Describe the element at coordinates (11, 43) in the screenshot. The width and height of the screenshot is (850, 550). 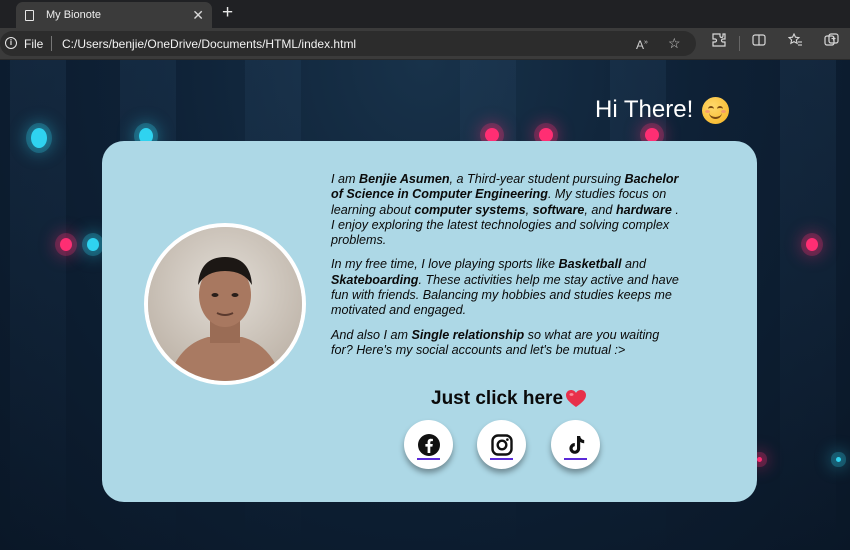
I see `info-icon: i` at that location.